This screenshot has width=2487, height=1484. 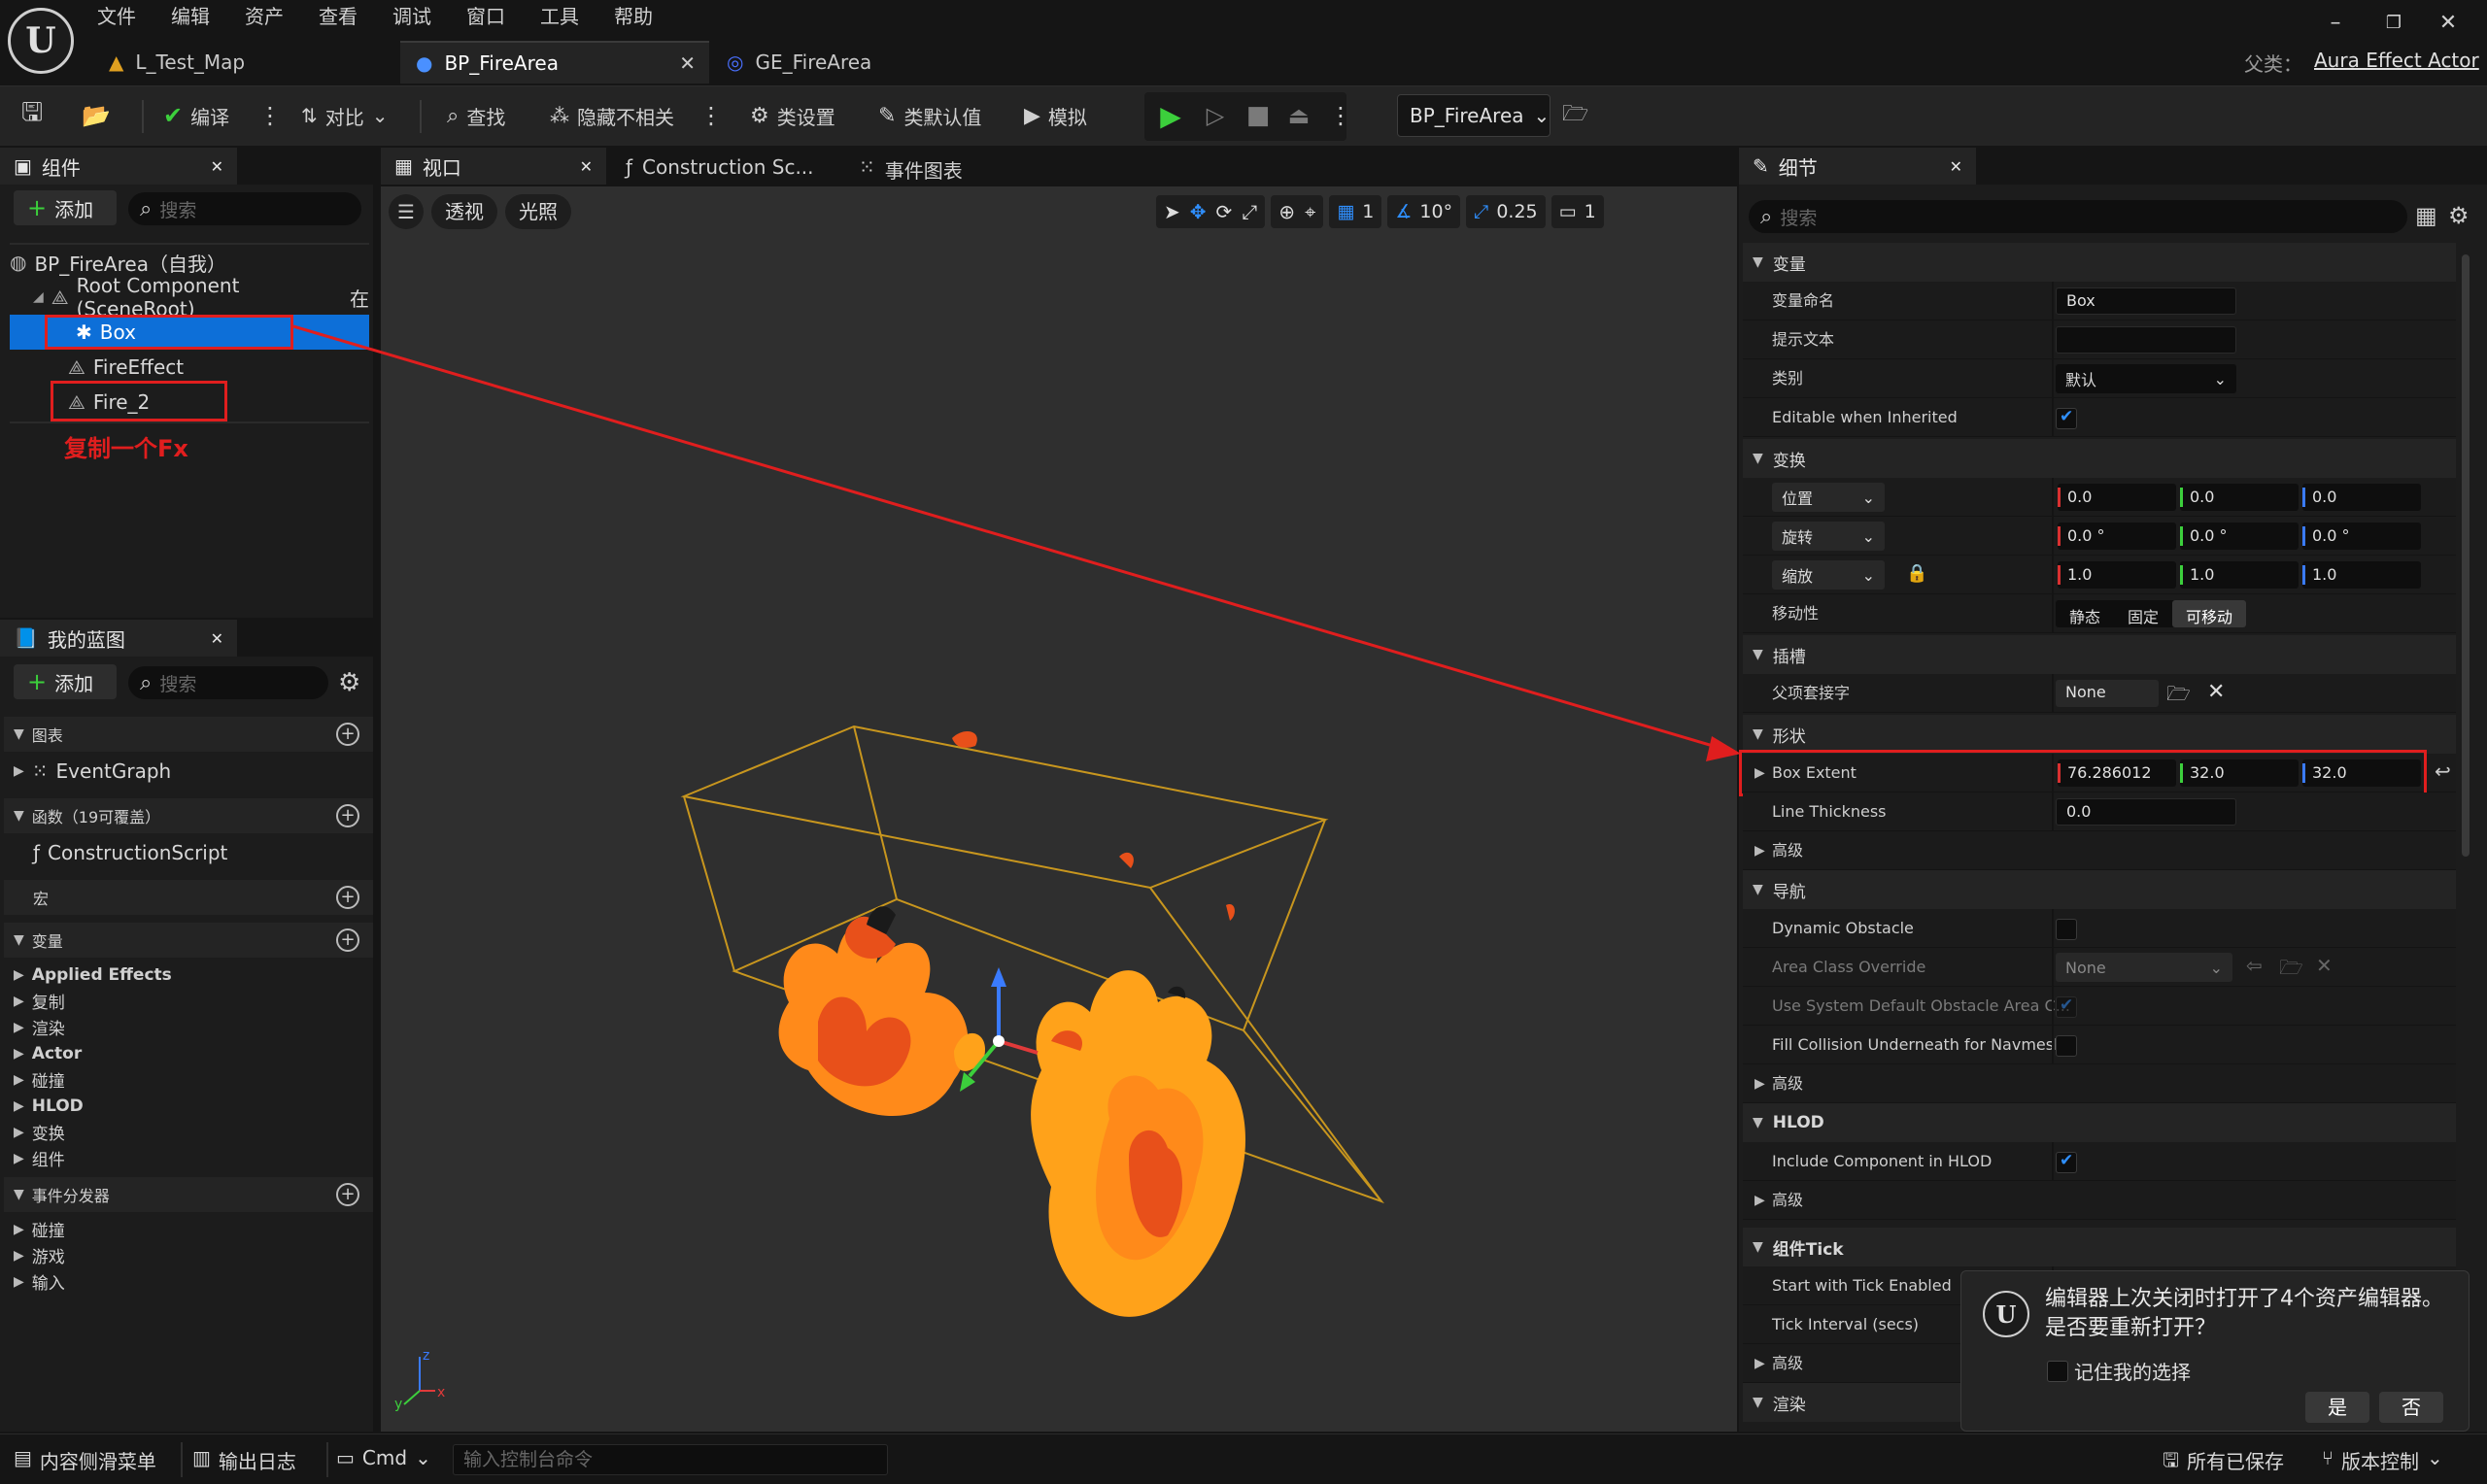 What do you see at coordinates (2337, 1407) in the screenshot?
I see `yes-button: 是` at bounding box center [2337, 1407].